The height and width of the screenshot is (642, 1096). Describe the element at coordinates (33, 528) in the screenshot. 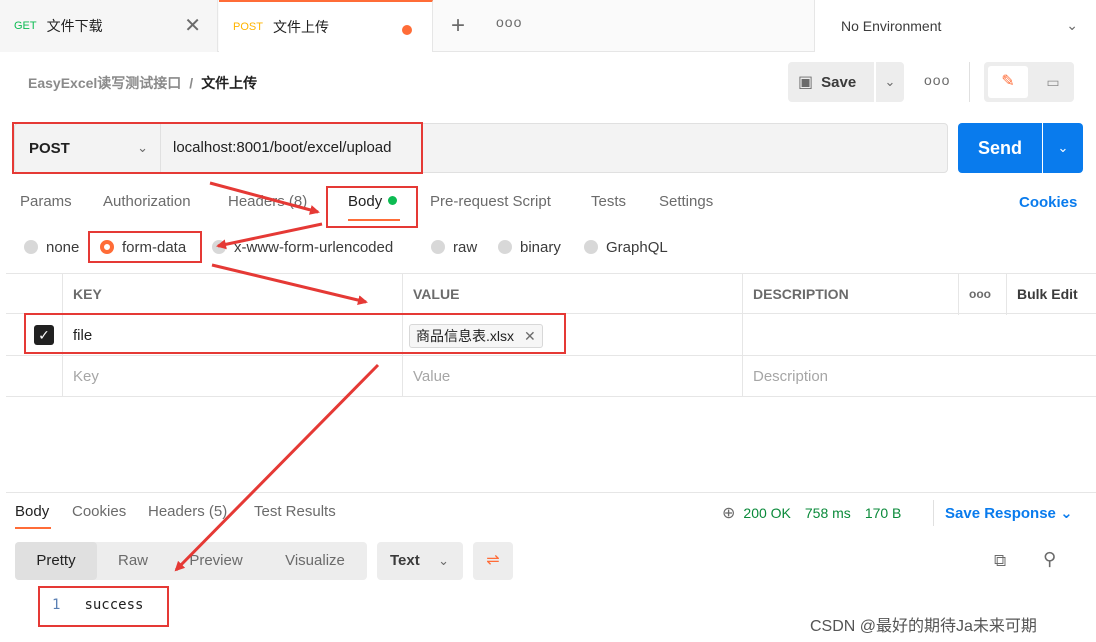

I see `active-tab-underline` at that location.